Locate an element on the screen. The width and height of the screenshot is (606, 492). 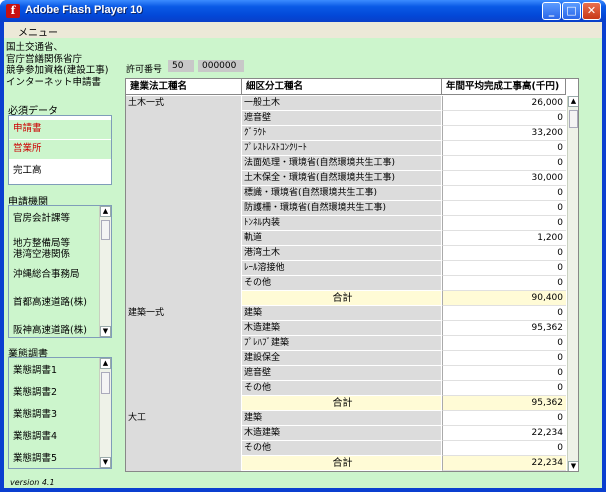
cell-work-type: 建築一式 is located at coordinates (184, 313).